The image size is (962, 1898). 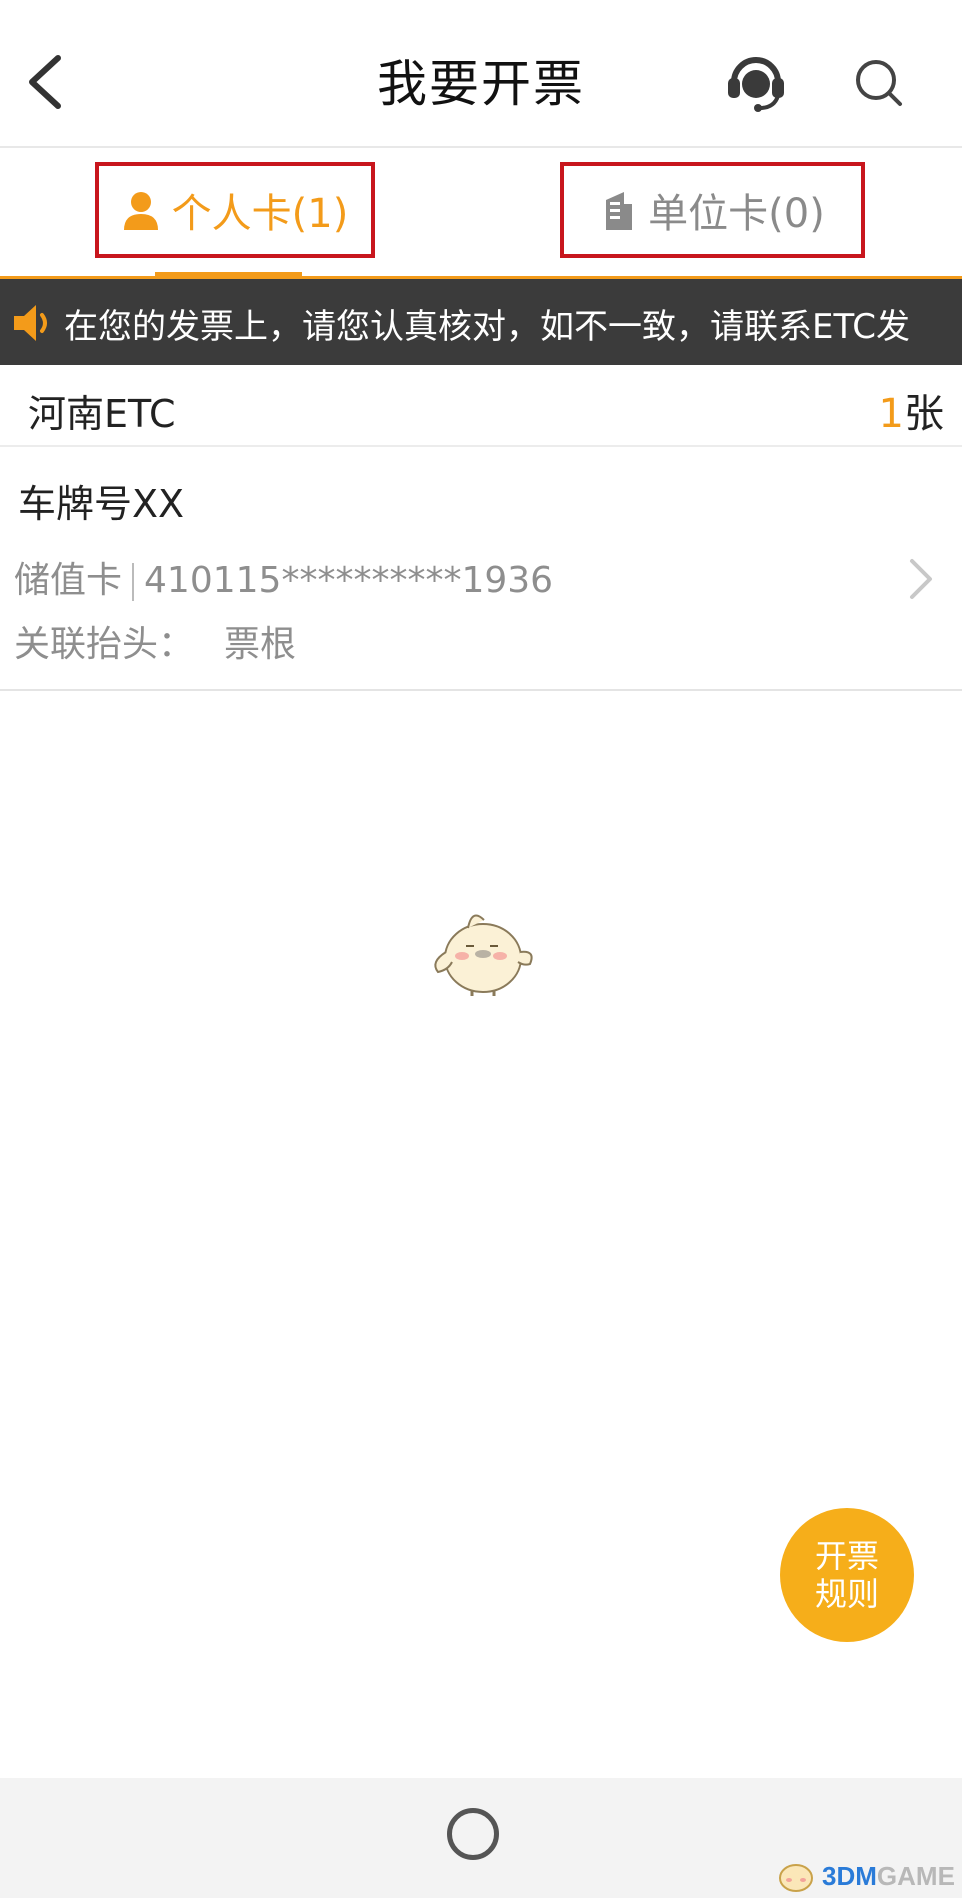 What do you see at coordinates (924, 414) in the screenshot?
I see `group-count-unit: 张` at bounding box center [924, 414].